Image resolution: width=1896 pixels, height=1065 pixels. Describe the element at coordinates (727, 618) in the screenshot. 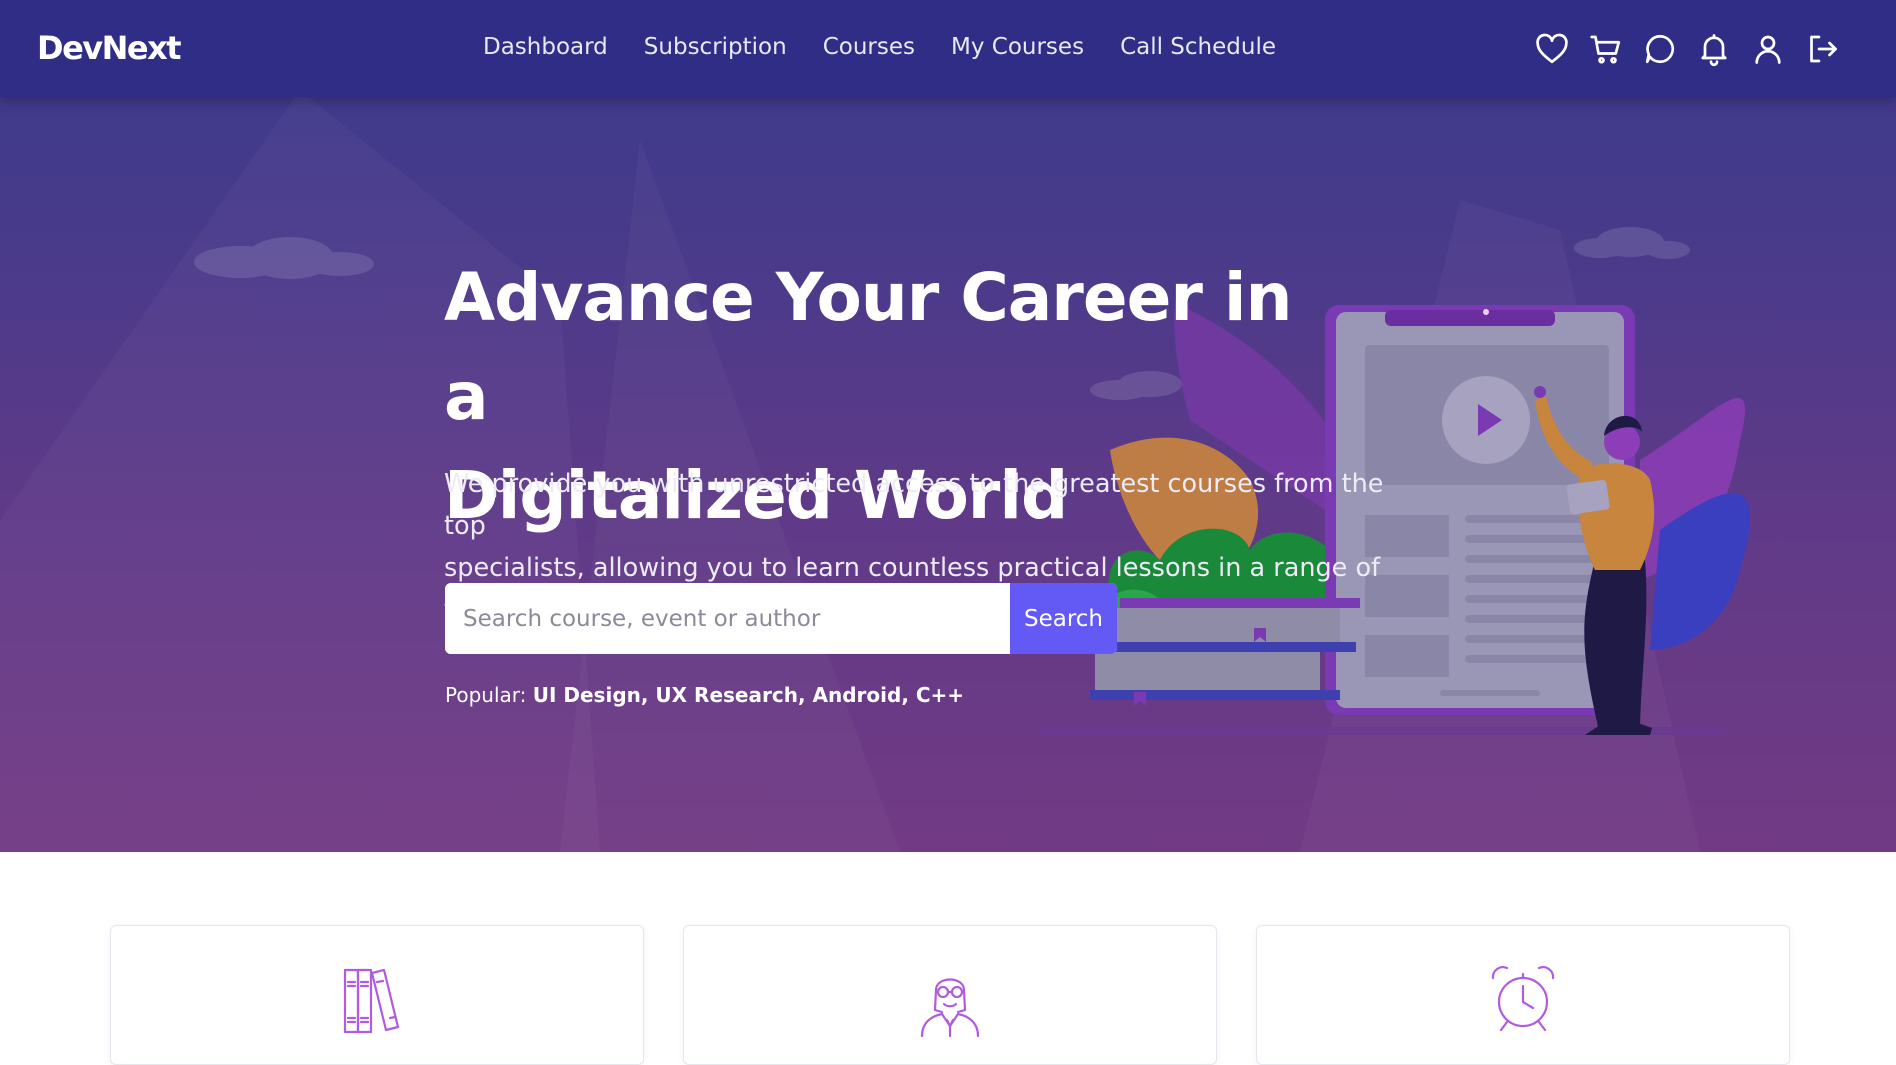

I see `search-input` at that location.